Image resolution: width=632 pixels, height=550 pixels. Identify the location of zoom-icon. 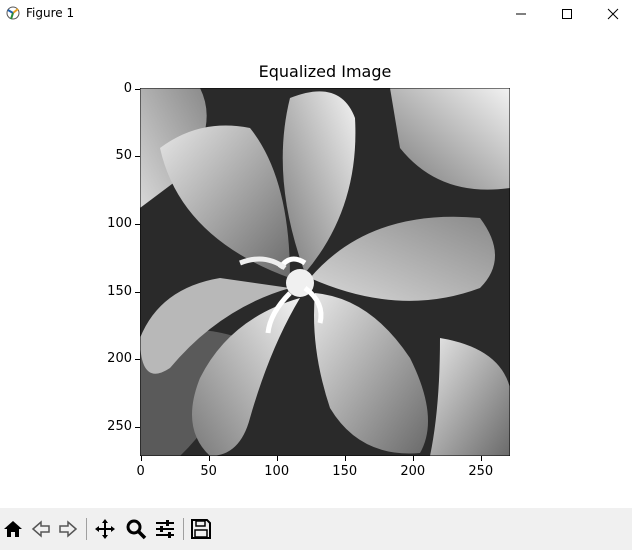
(136, 529).